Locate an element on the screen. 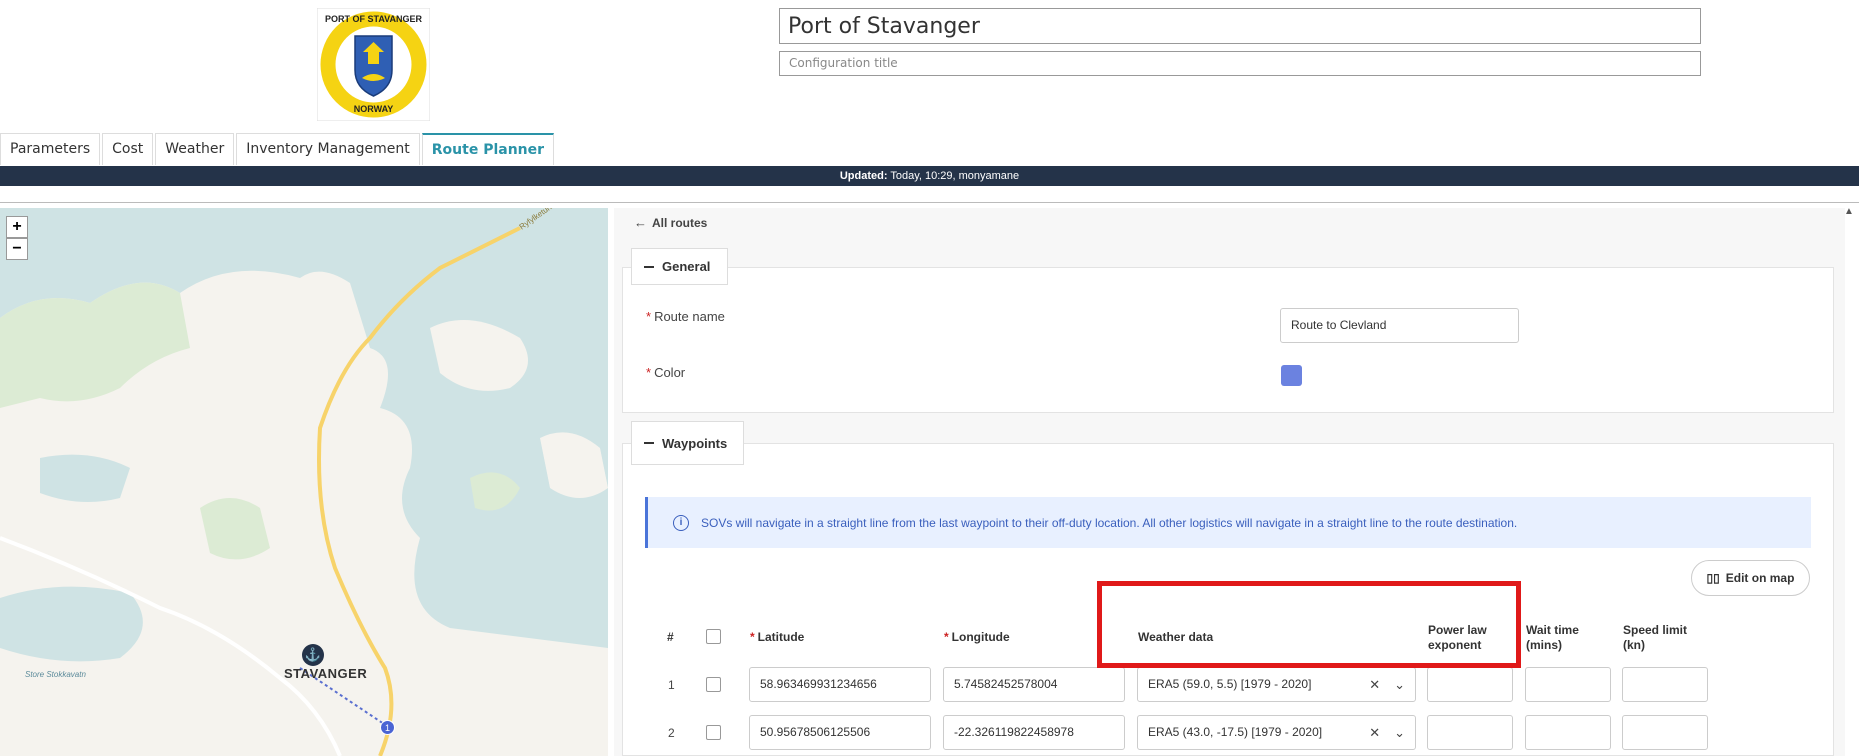 Image resolution: width=1859 pixels, height=756 pixels. col-header-number: # is located at coordinates (670, 637).